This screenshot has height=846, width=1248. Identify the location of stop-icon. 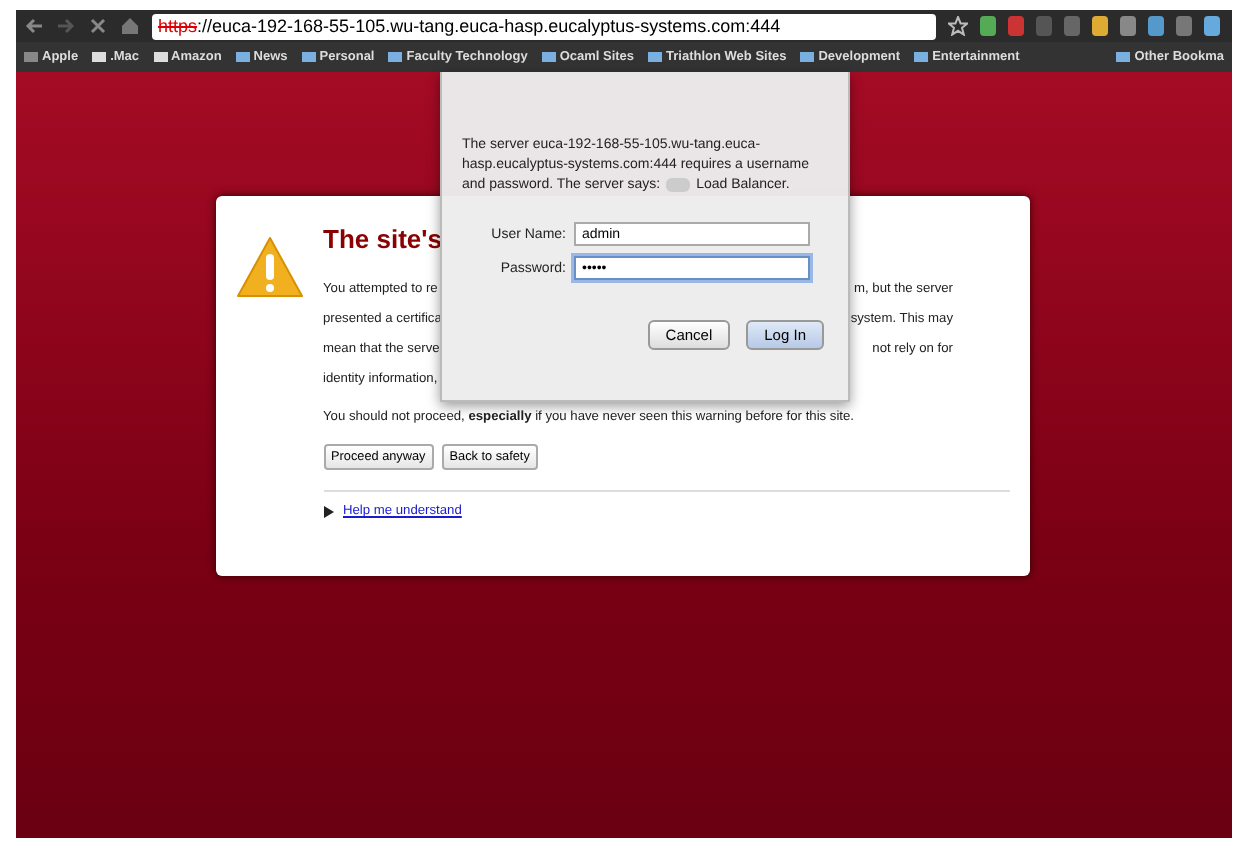
(98, 26).